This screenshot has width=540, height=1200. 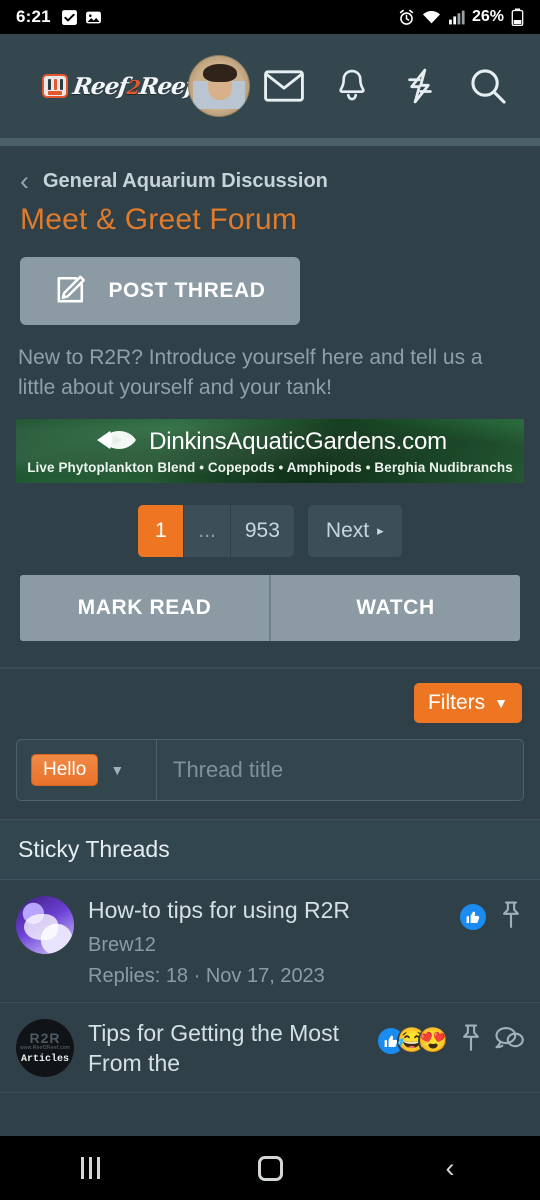 I want to click on reaction-group, so click(x=473, y=917).